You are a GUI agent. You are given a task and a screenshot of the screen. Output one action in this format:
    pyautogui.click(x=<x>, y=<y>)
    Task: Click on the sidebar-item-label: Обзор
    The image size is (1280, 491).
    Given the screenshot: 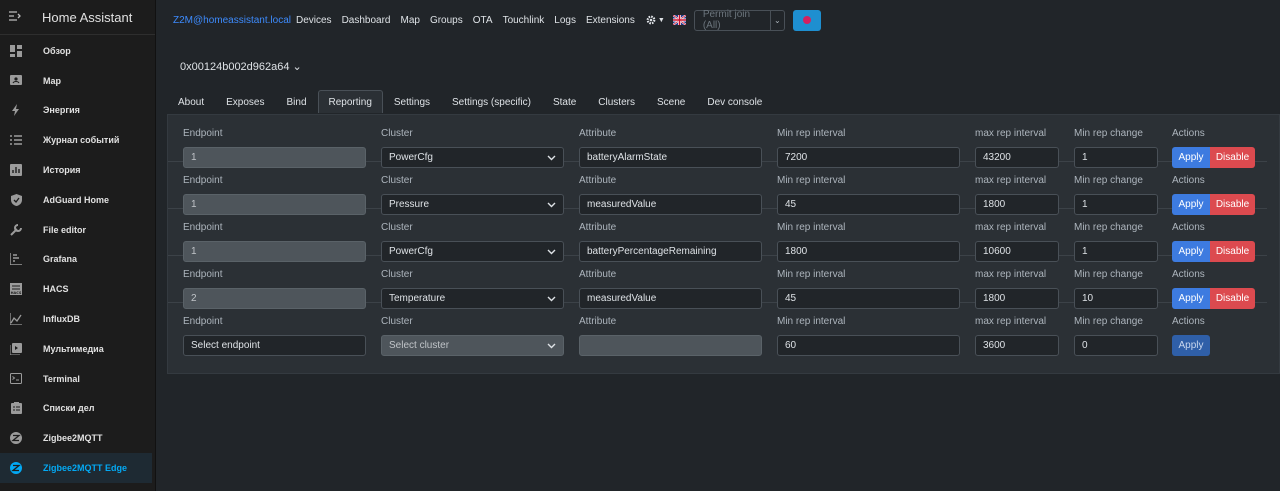 What is the action you would take?
    pyautogui.click(x=57, y=50)
    